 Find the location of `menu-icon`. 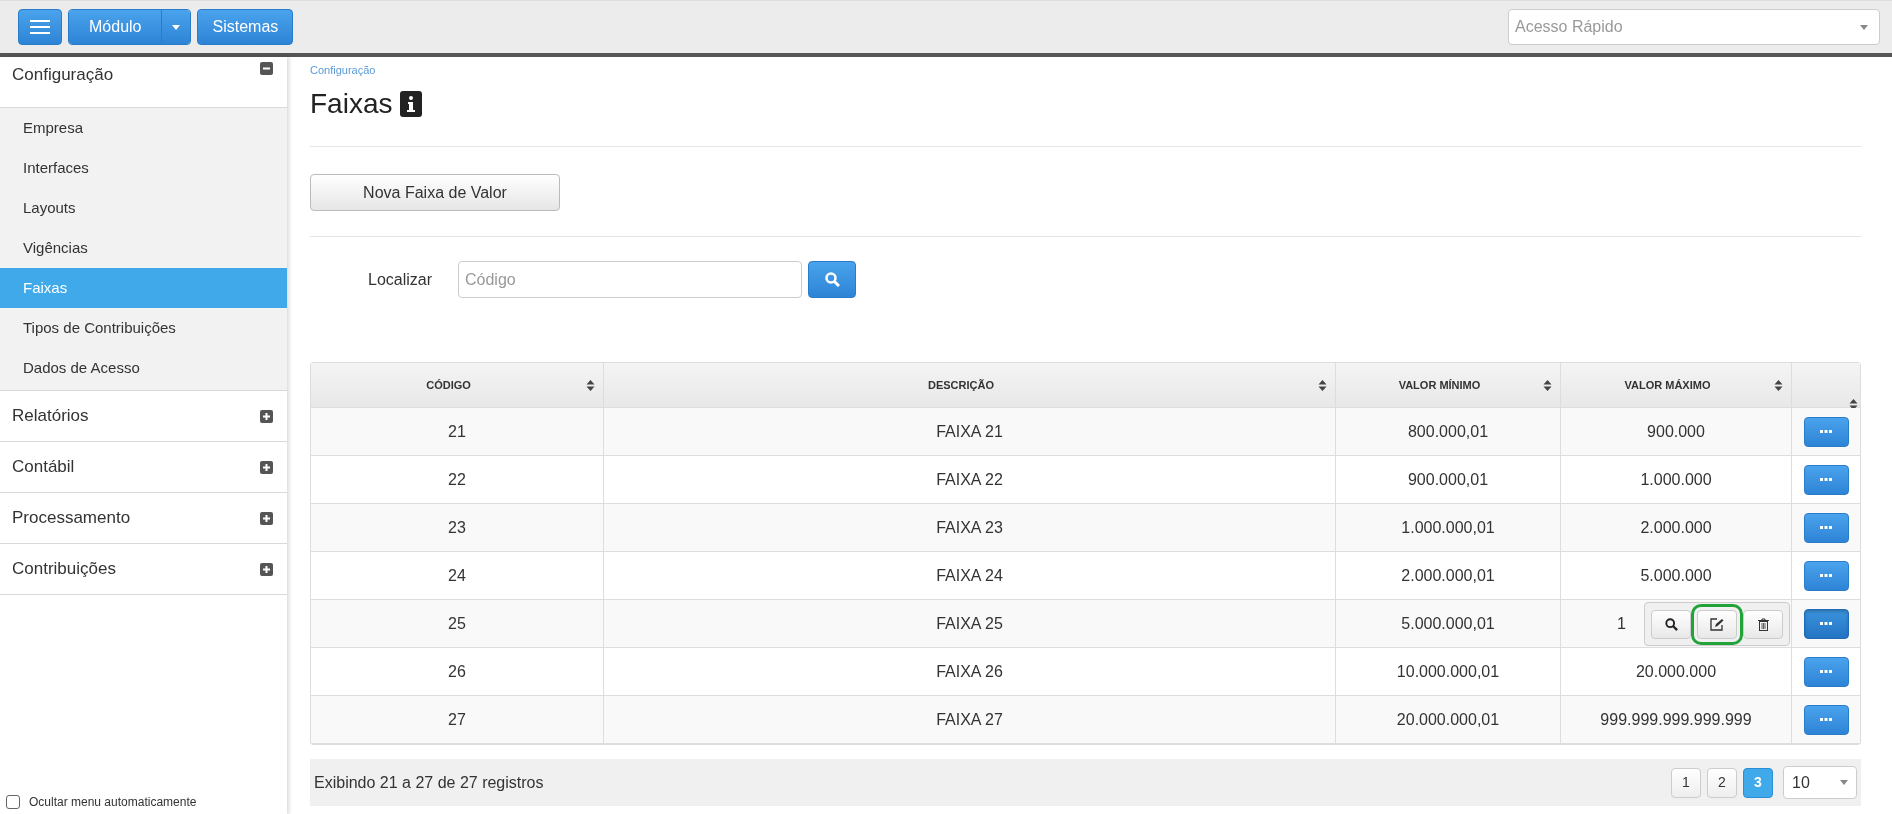

menu-icon is located at coordinates (40, 27).